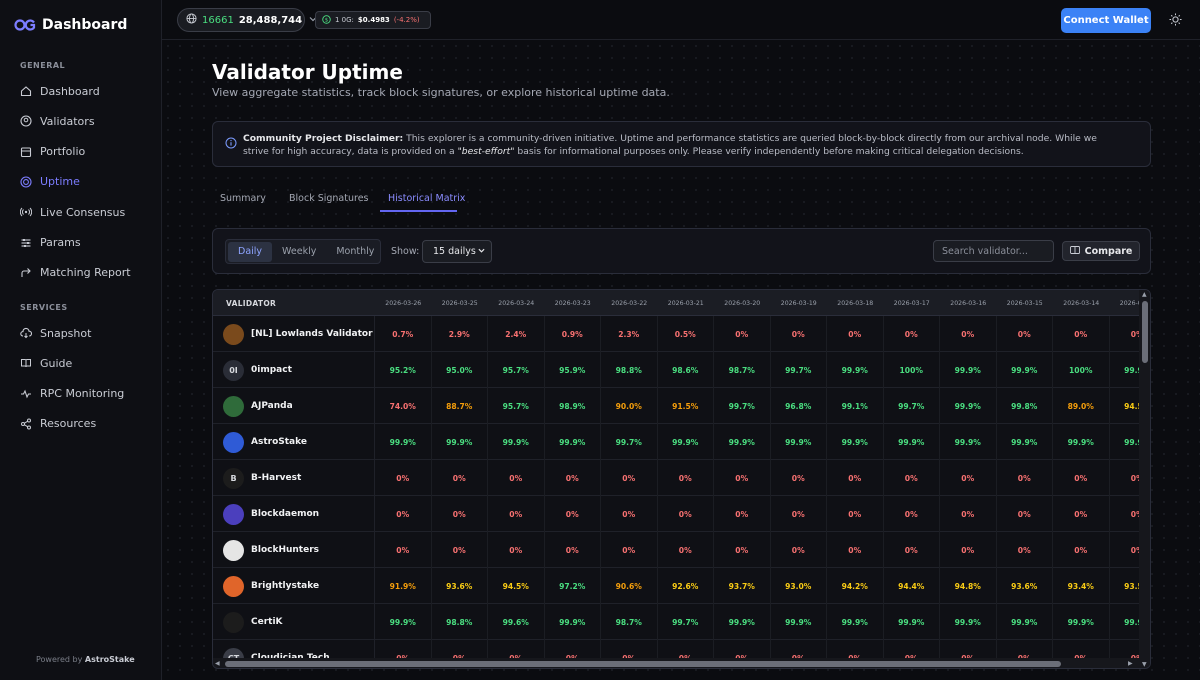 The width and height of the screenshot is (1200, 680). What do you see at coordinates (799, 586) in the screenshot?
I see `uptime-cell: 93.0%` at bounding box center [799, 586].